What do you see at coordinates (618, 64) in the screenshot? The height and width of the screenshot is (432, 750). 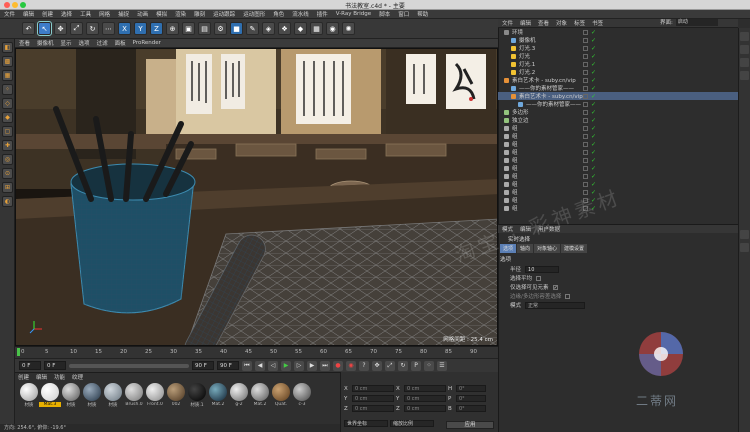 I see `object-row: 灯光.1 ✓` at bounding box center [618, 64].